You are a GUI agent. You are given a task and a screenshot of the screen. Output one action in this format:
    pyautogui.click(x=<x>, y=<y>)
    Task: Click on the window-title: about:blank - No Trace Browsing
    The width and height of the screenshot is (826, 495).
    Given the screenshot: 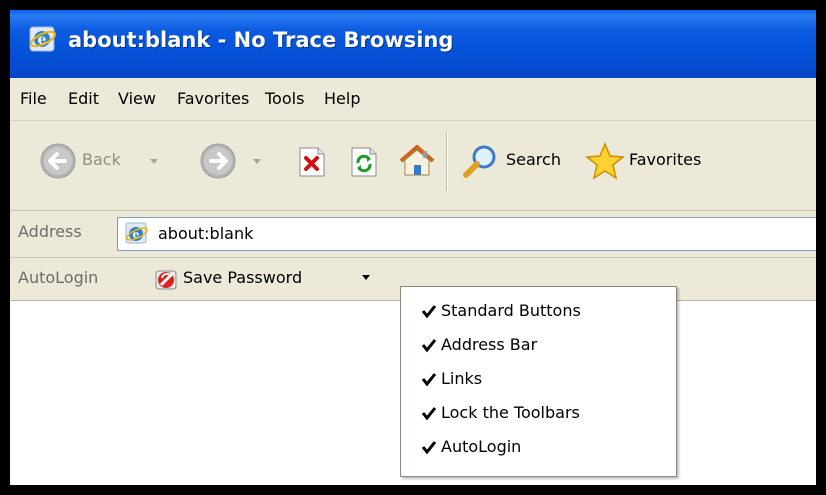 What is the action you would take?
    pyautogui.click(x=261, y=40)
    